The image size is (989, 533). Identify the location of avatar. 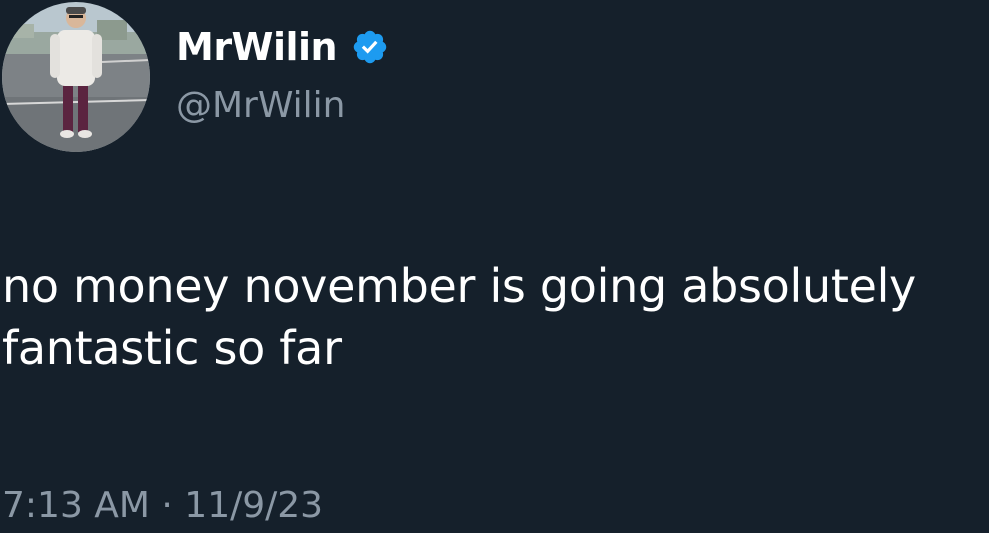
(76, 77).